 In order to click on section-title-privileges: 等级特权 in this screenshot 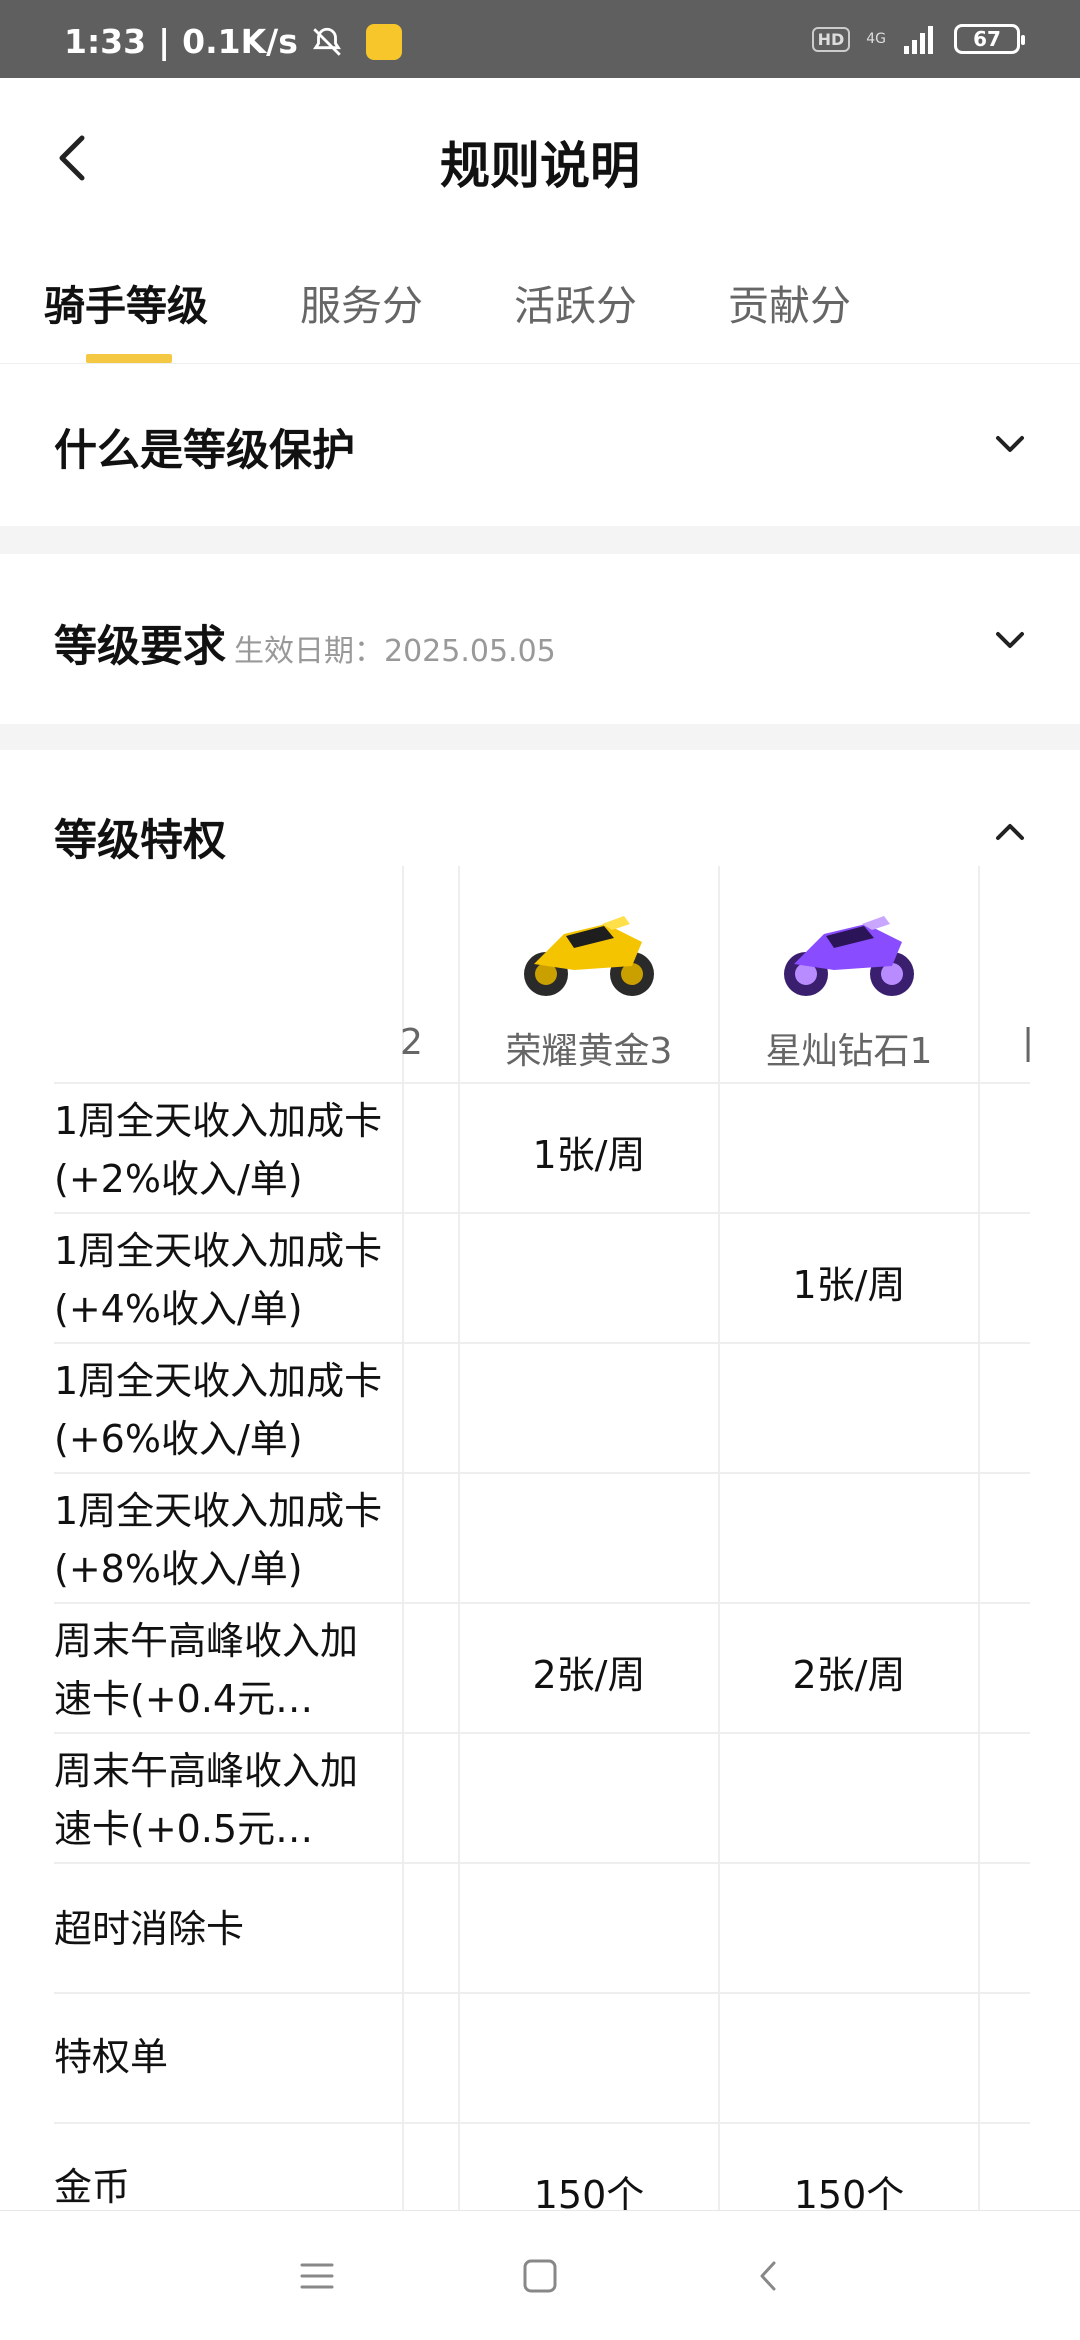, I will do `click(140, 841)`.